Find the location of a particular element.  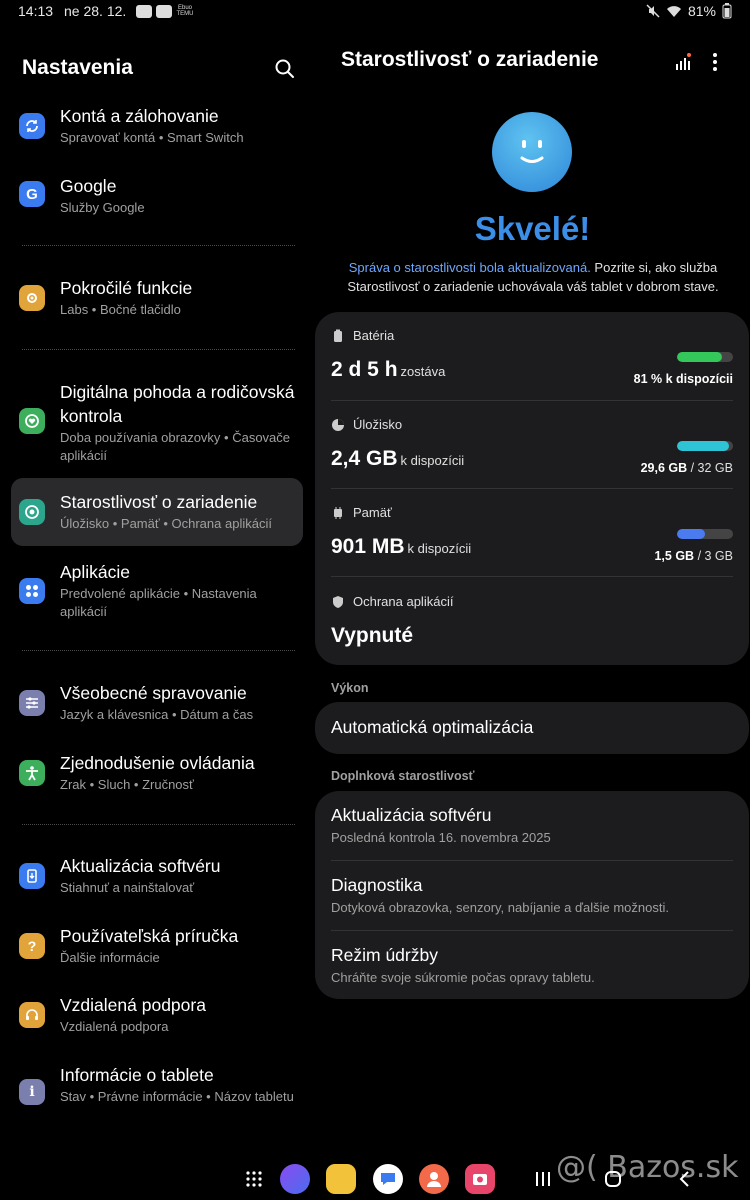

storage-total: / 32 GB is located at coordinates (710, 468).